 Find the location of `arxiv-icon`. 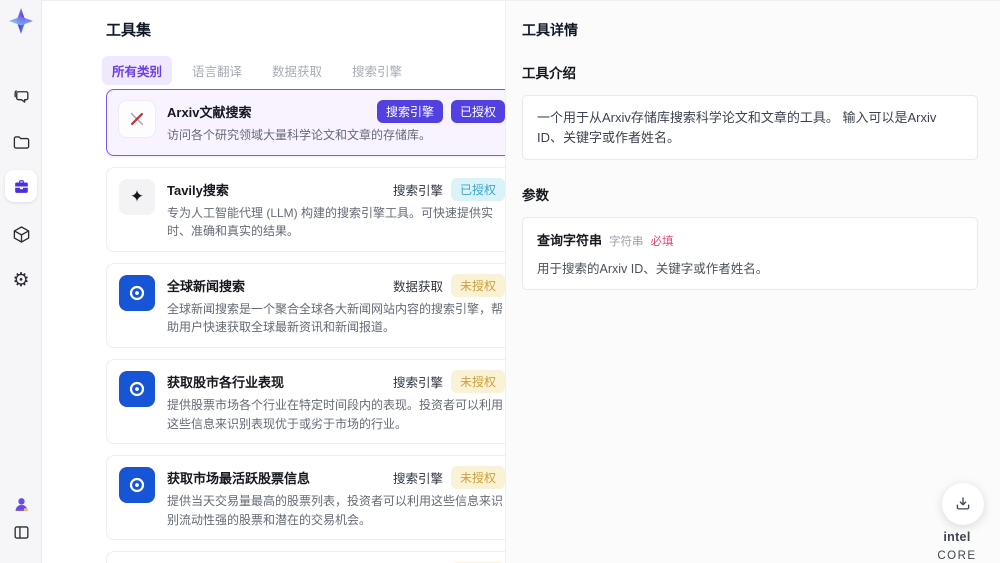

arxiv-icon is located at coordinates (137, 119).